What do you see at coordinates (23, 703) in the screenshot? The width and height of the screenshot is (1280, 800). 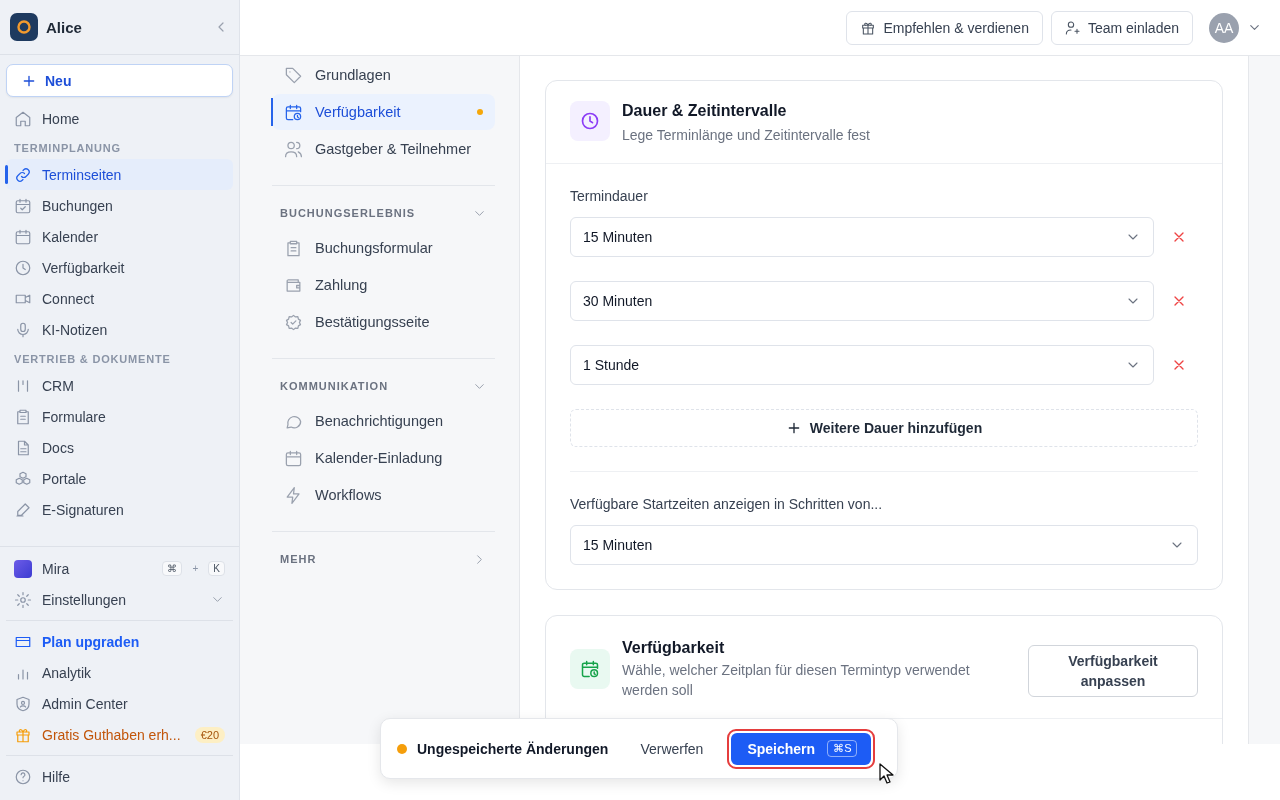 I see `shield-user-icon` at bounding box center [23, 703].